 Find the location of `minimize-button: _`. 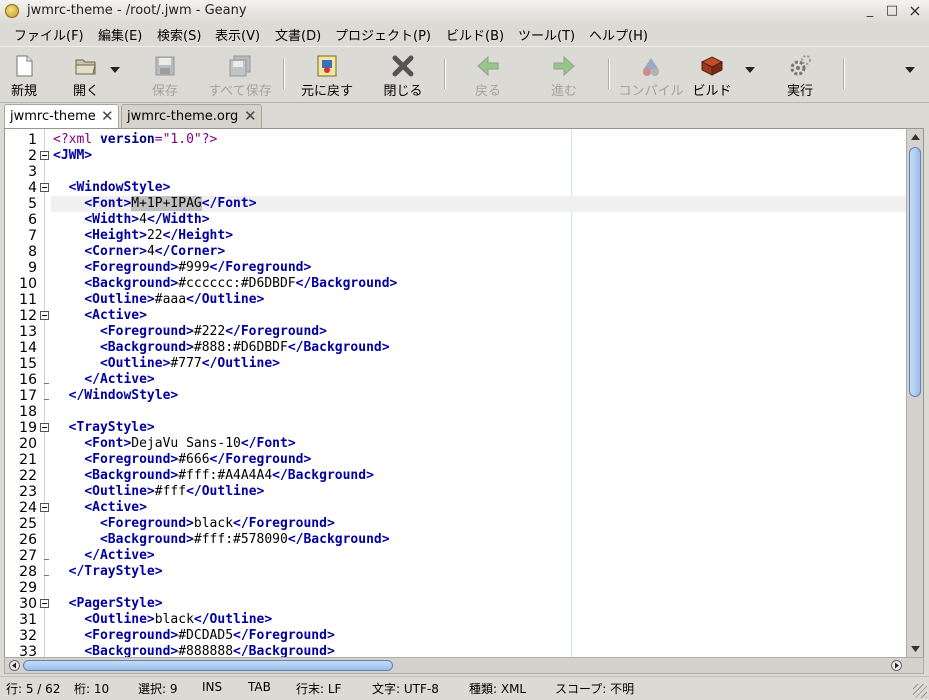

minimize-button: _ is located at coordinates (870, 11).